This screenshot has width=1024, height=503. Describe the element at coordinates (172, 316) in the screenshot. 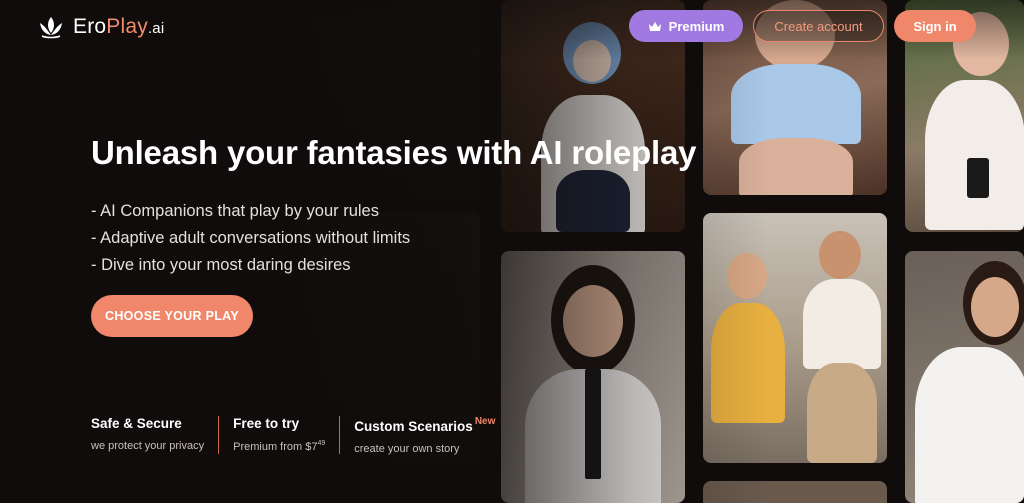

I see `choose-your-play-button: CHOOSE YOUR PLAY` at that location.